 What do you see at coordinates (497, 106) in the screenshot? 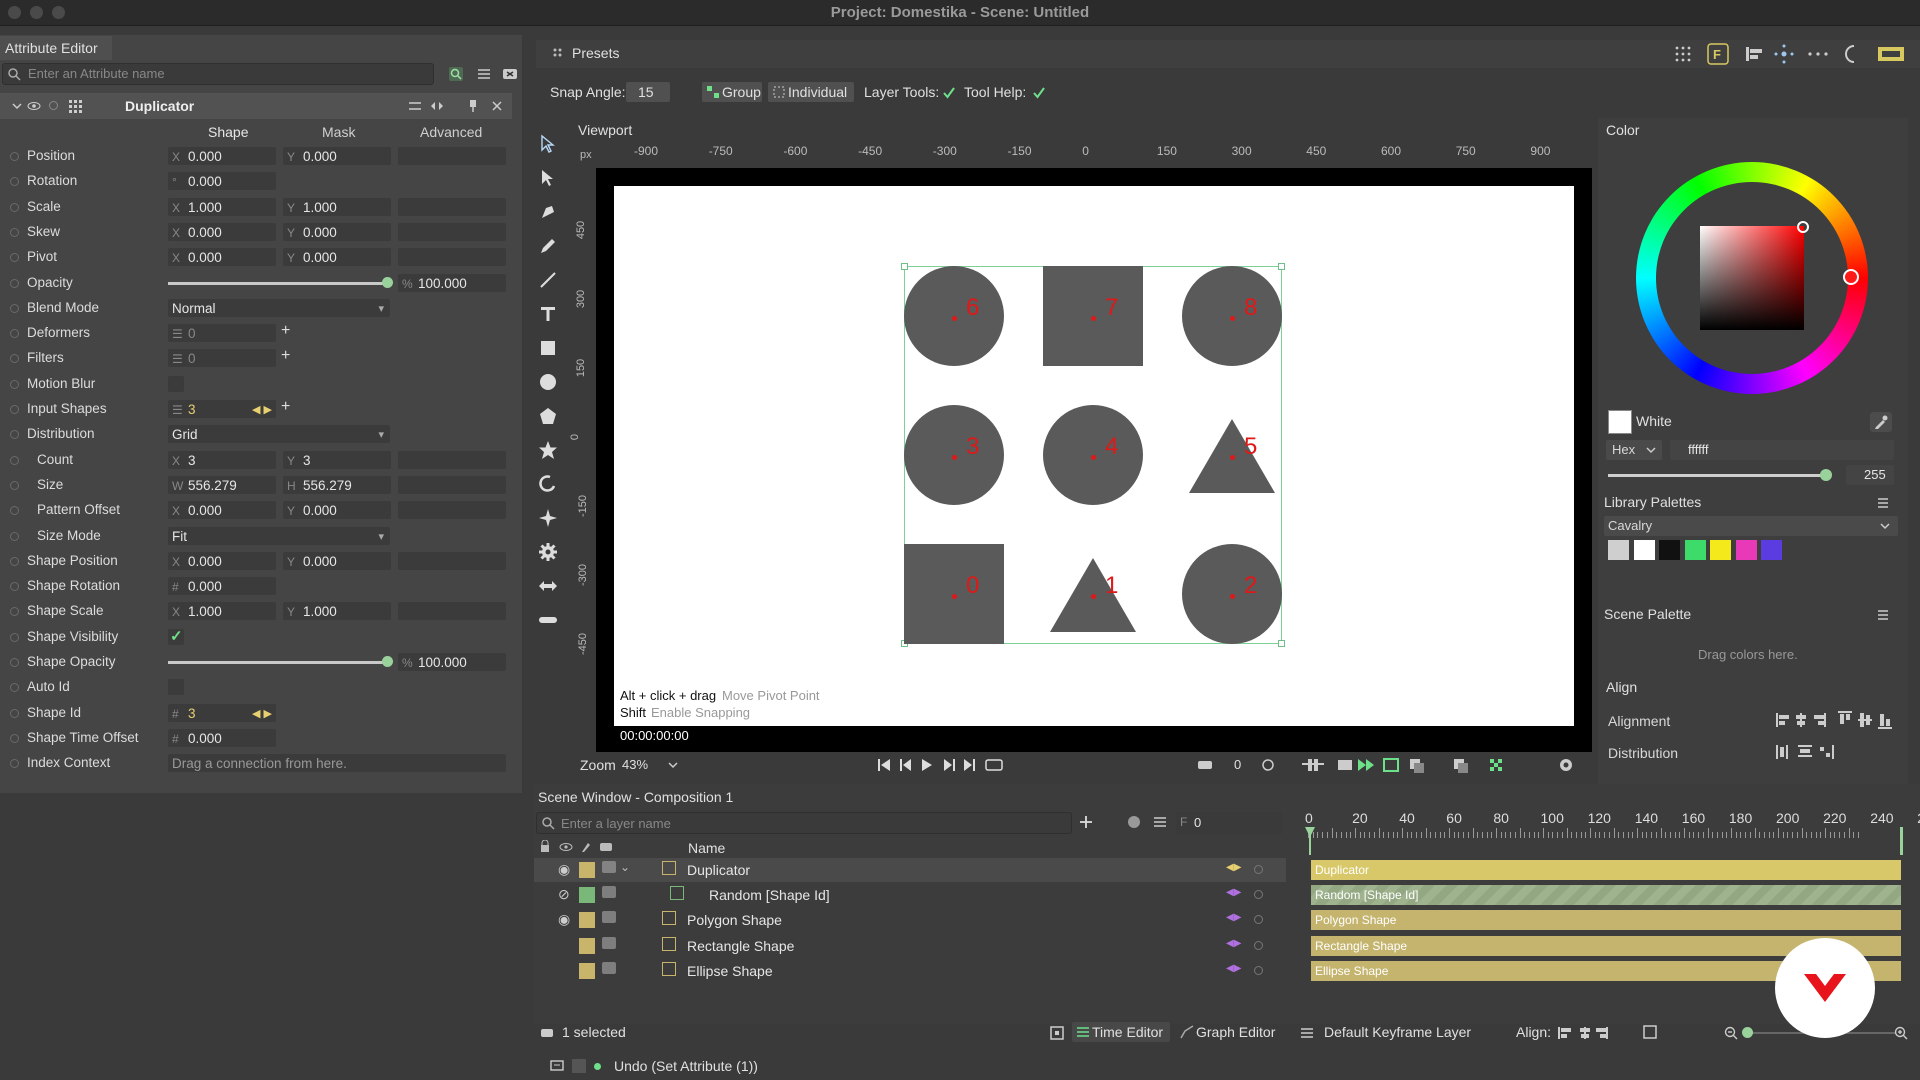
I see `close-icon` at bounding box center [497, 106].